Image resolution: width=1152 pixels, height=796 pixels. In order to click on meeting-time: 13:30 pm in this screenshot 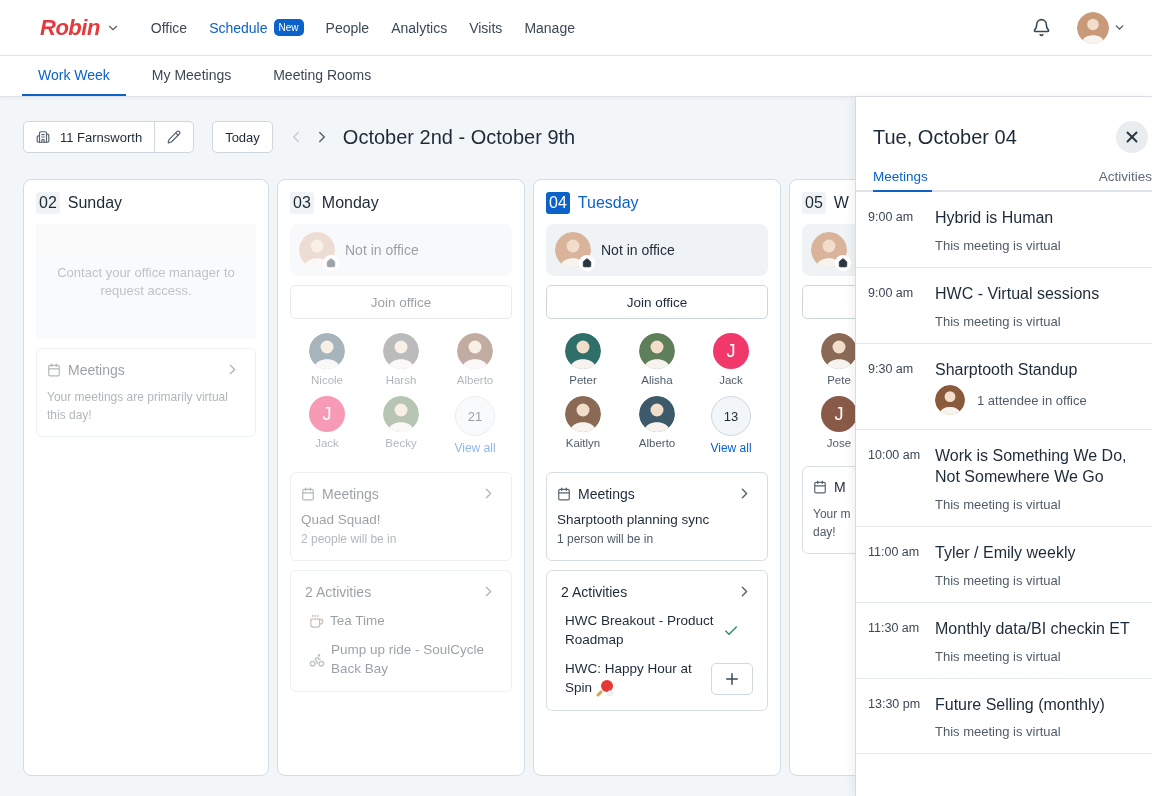, I will do `click(895, 704)`.